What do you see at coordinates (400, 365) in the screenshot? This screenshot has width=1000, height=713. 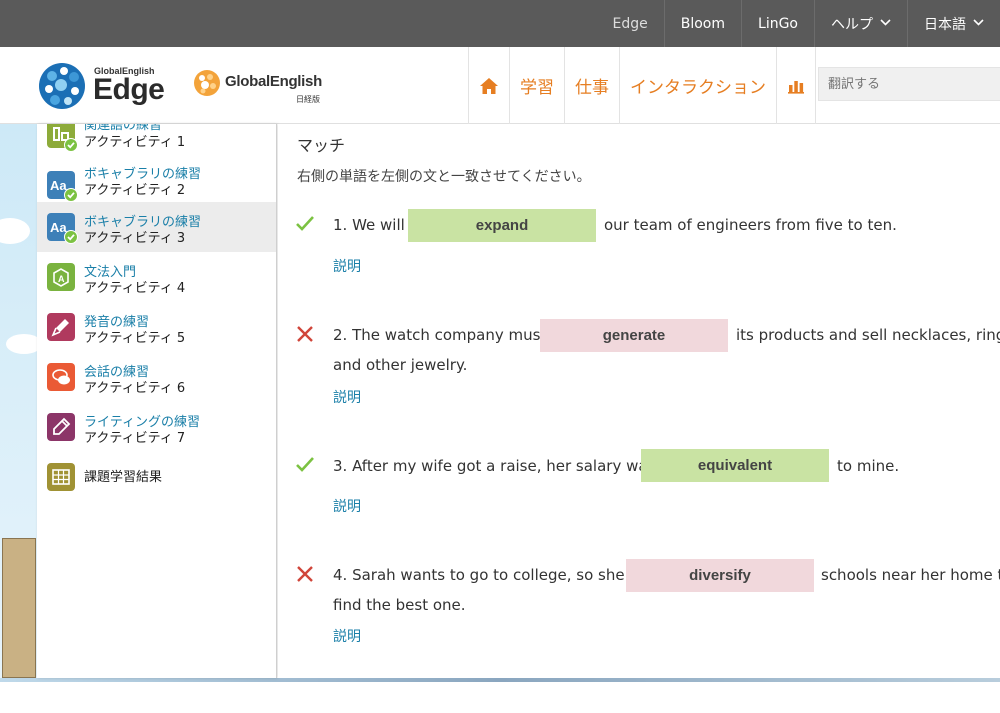 I see `question-text-continued: and other jewelry.` at bounding box center [400, 365].